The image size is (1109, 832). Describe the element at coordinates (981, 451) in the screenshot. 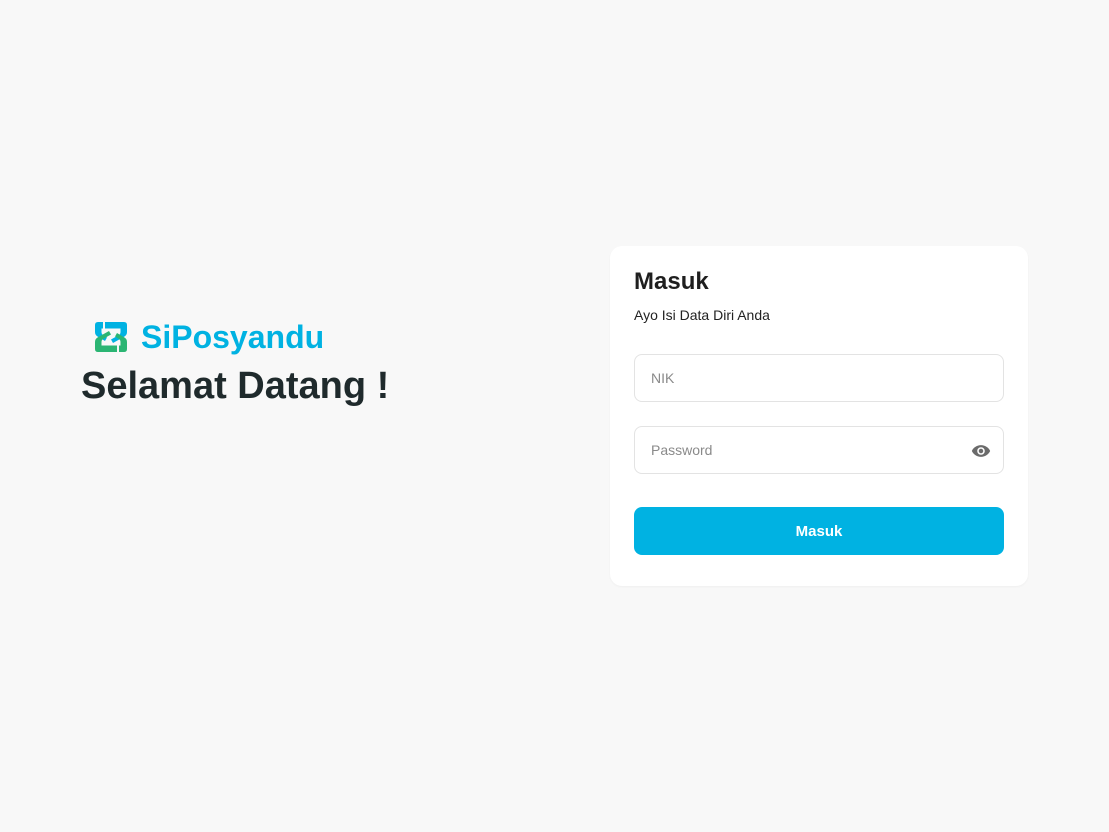

I see `eye-icon` at that location.